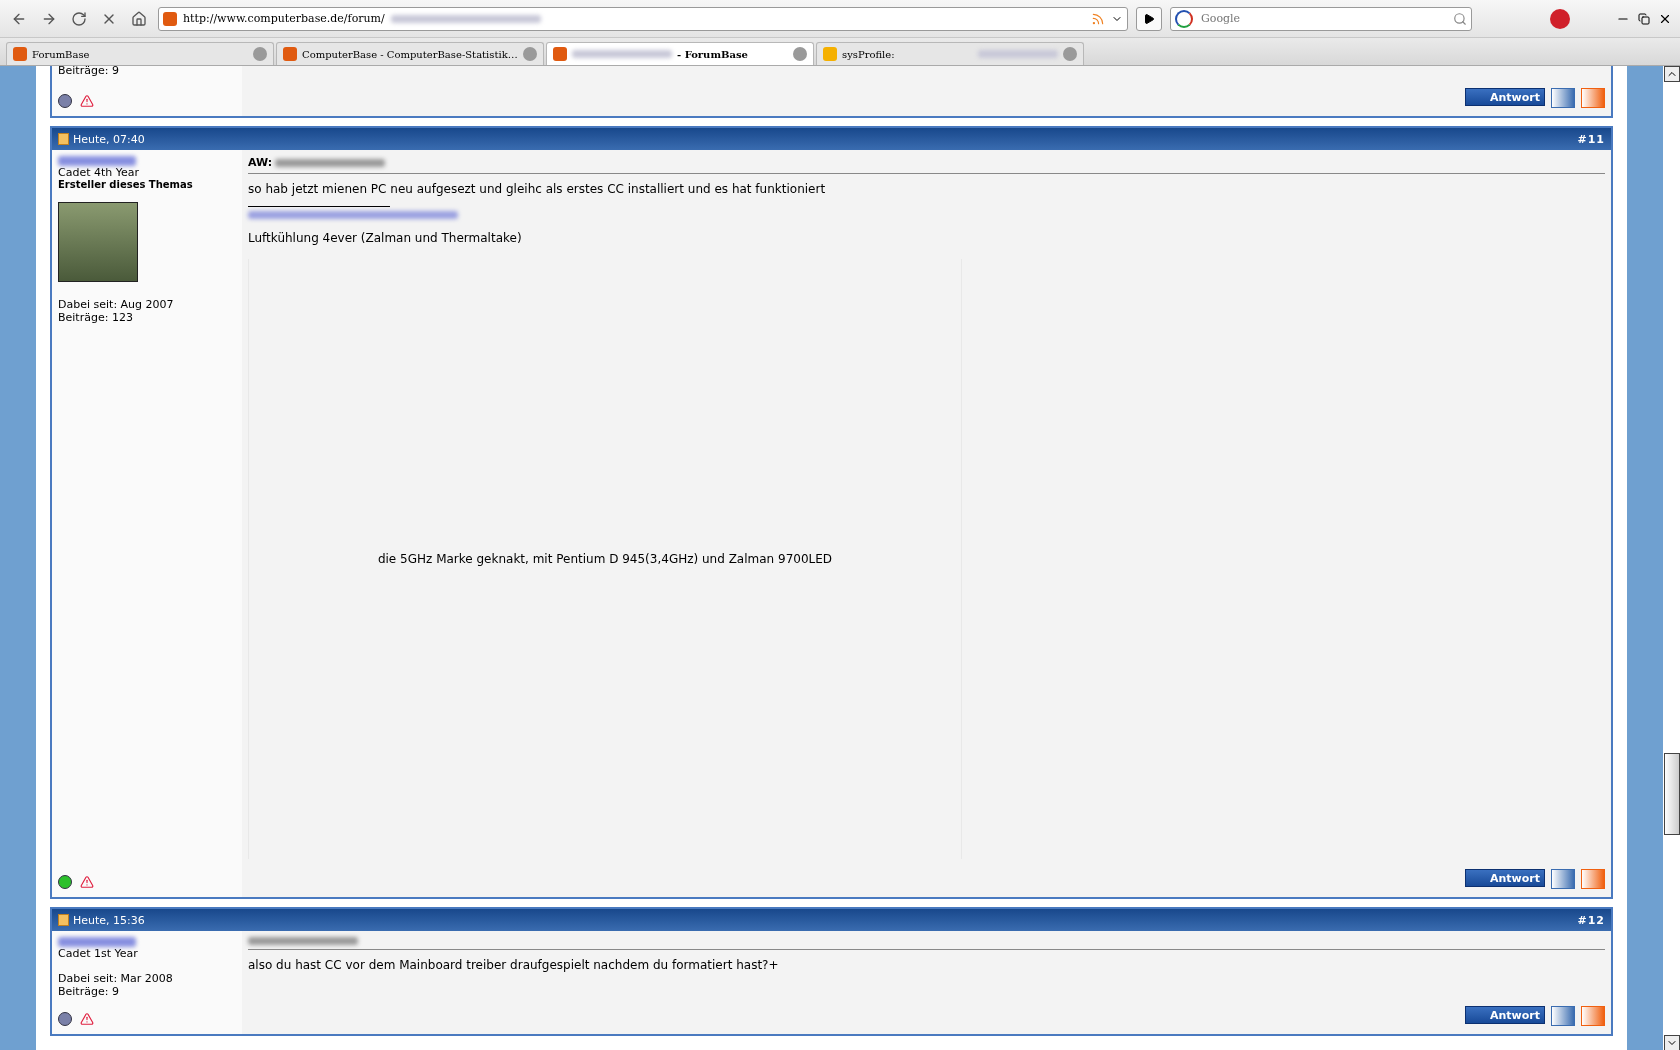 Image resolution: width=1680 pixels, height=1050 pixels. What do you see at coordinates (1644, 18) in the screenshot?
I see `restore-icon` at bounding box center [1644, 18].